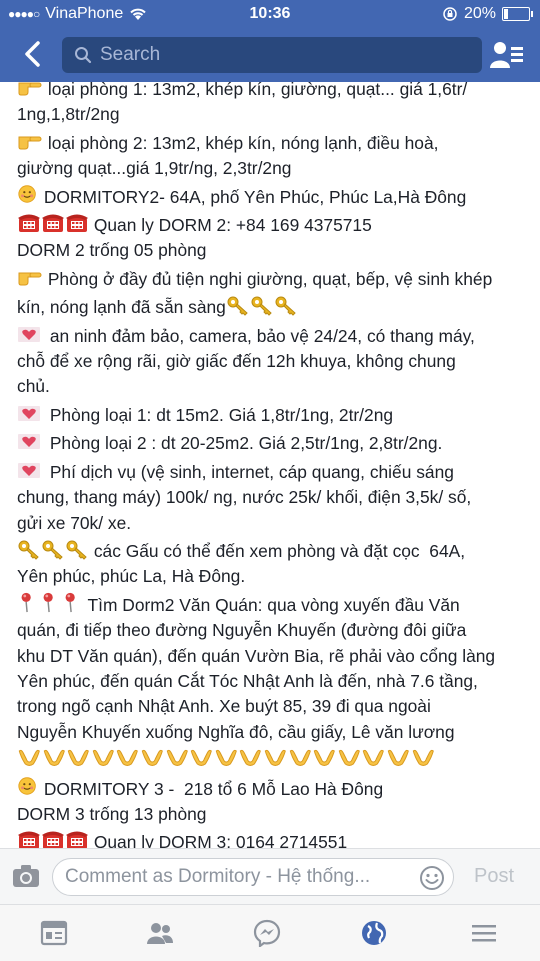 This screenshot has width=540, height=961. I want to click on post-line-text: Yên phúc, phúc La, Hà Đông., so click(131, 576).